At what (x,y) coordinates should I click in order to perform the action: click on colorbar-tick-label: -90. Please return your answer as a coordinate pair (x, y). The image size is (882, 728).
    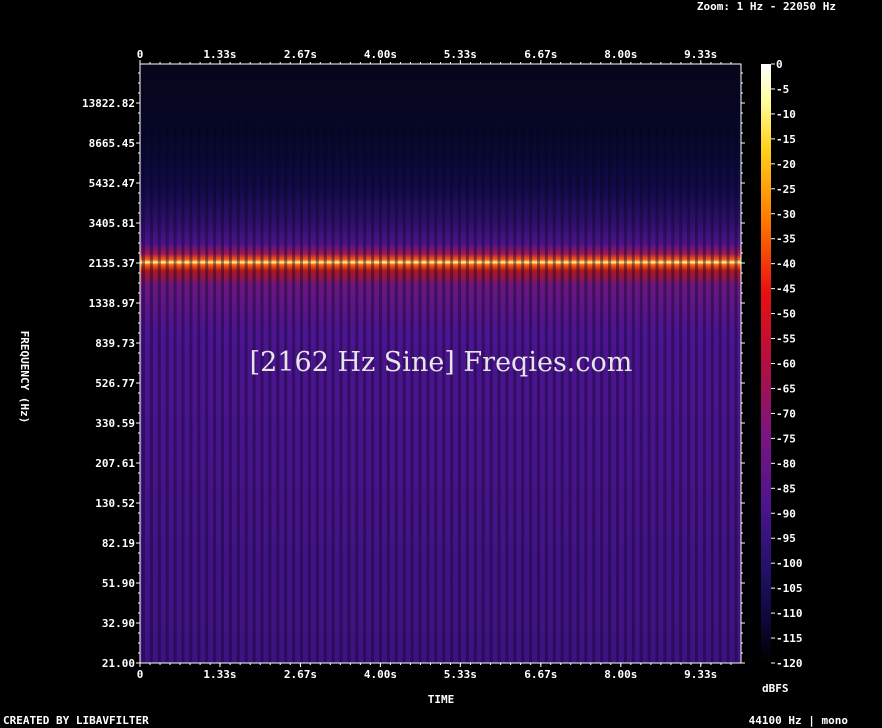
    Looking at the image, I should click on (786, 513).